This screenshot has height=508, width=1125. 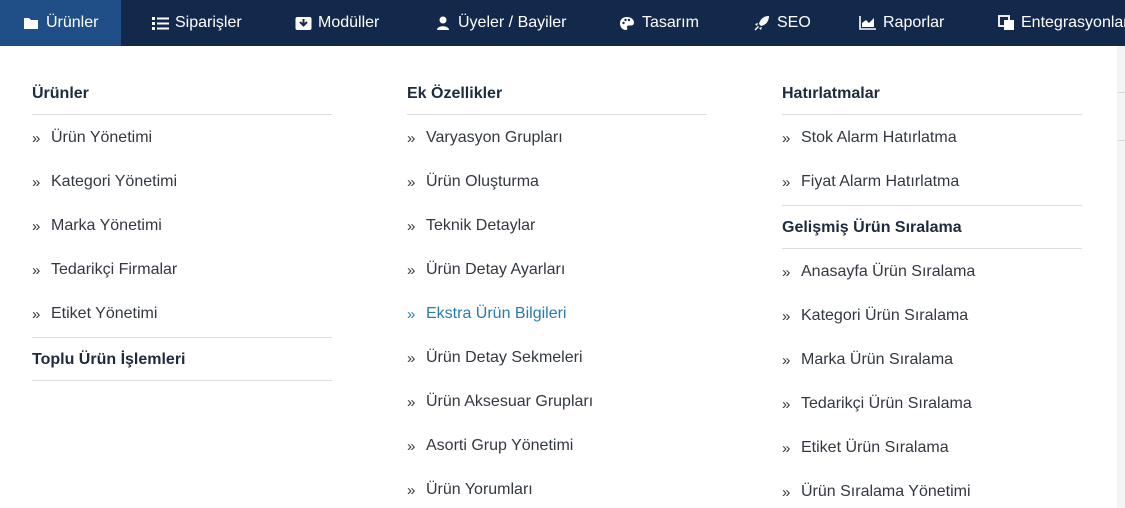 I want to click on folder-icon, so click(x=31, y=23).